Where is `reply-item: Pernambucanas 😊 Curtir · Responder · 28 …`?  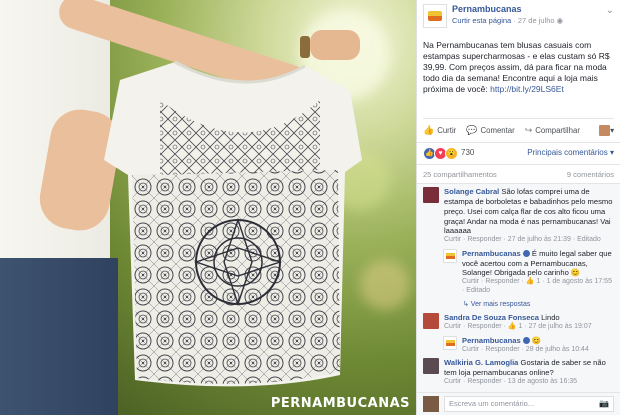
reply-item: Pernambucanas 😊 Curtir · Responder · 28 … is located at coordinates (528, 345).